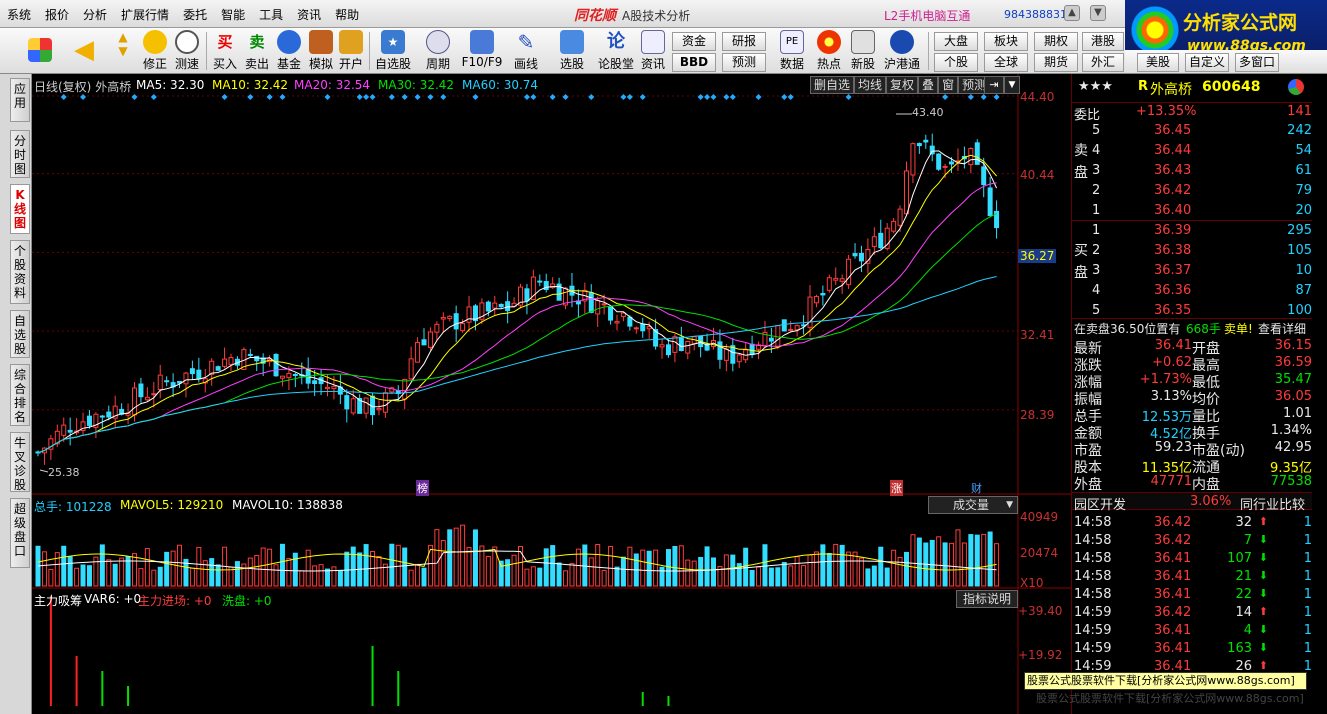 The height and width of the screenshot is (714, 1327). I want to click on warning-icon: ▲, so click(1072, 13).